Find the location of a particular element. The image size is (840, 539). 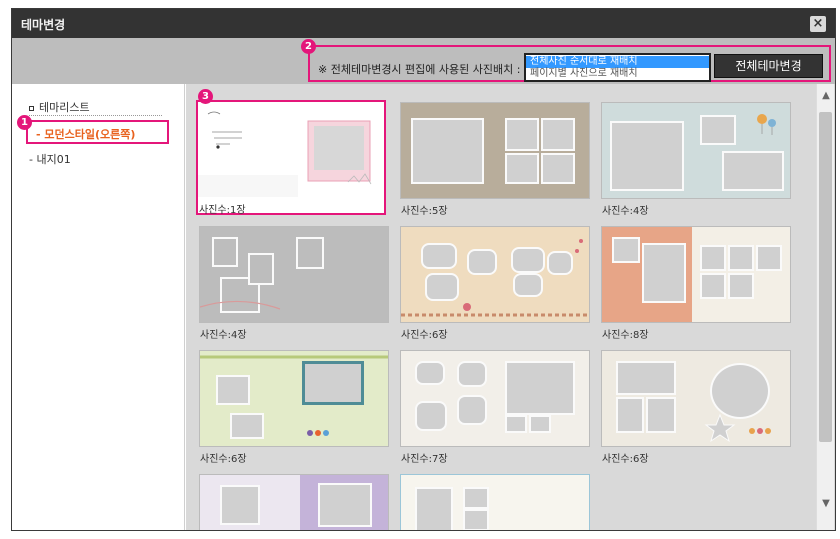

photo-layout-listbox: 전체사진 순서대로 재배치 페이지별 사진으로 재배치 is located at coordinates (617, 67).